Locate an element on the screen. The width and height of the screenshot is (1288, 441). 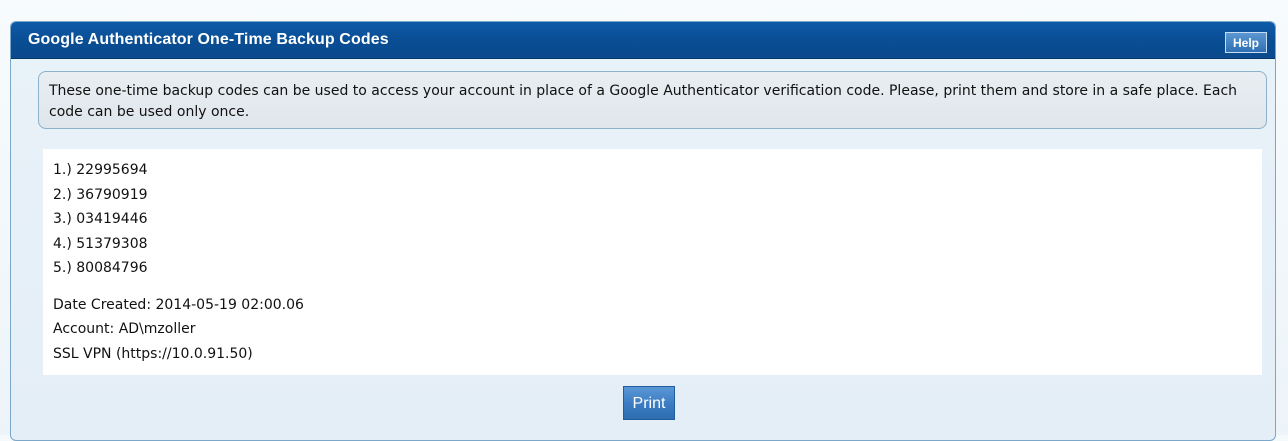
backup-code-item: 2.) 36790919 is located at coordinates (100, 194).